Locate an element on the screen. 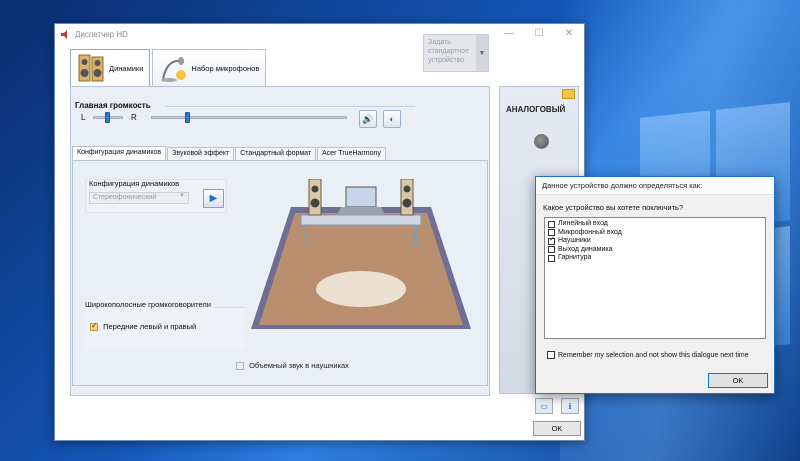 The image size is (800, 461). speaker-config-select: Стереофонический ▼ is located at coordinates (139, 198).